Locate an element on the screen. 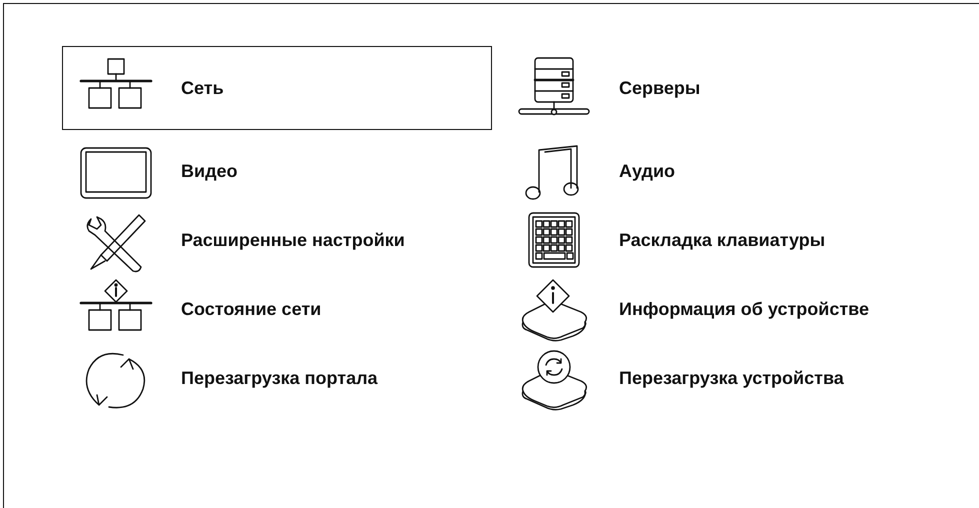  menu-item: Расширенные настройки is located at coordinates (277, 240).